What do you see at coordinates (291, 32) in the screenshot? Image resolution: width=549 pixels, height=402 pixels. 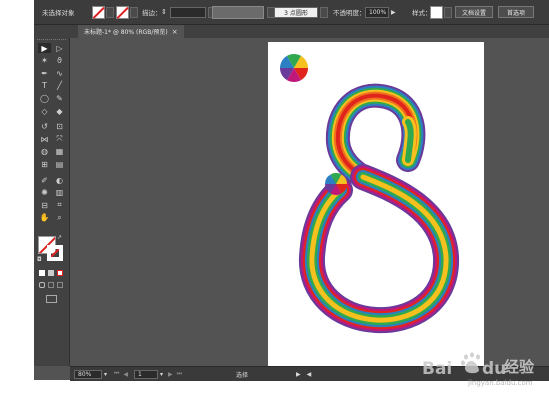 I see `document-tab-bar: 未标题-1* @ 80% (RGB/预览) ×` at bounding box center [291, 32].